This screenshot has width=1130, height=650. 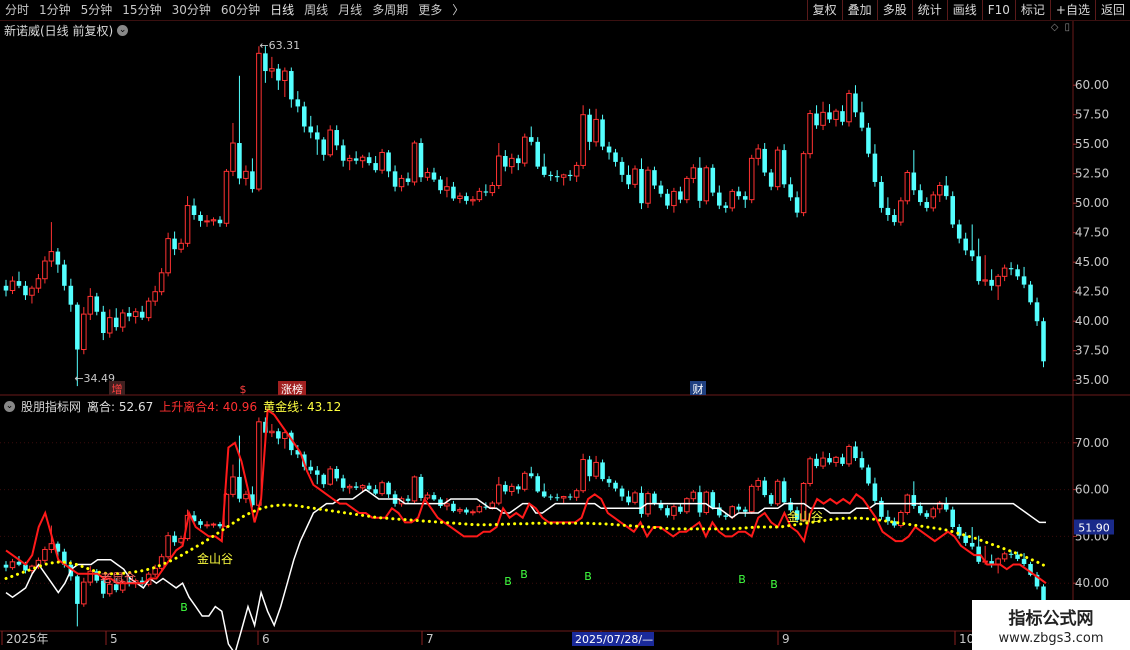 I want to click on period-tab-8: 月线, so click(x=350, y=10).